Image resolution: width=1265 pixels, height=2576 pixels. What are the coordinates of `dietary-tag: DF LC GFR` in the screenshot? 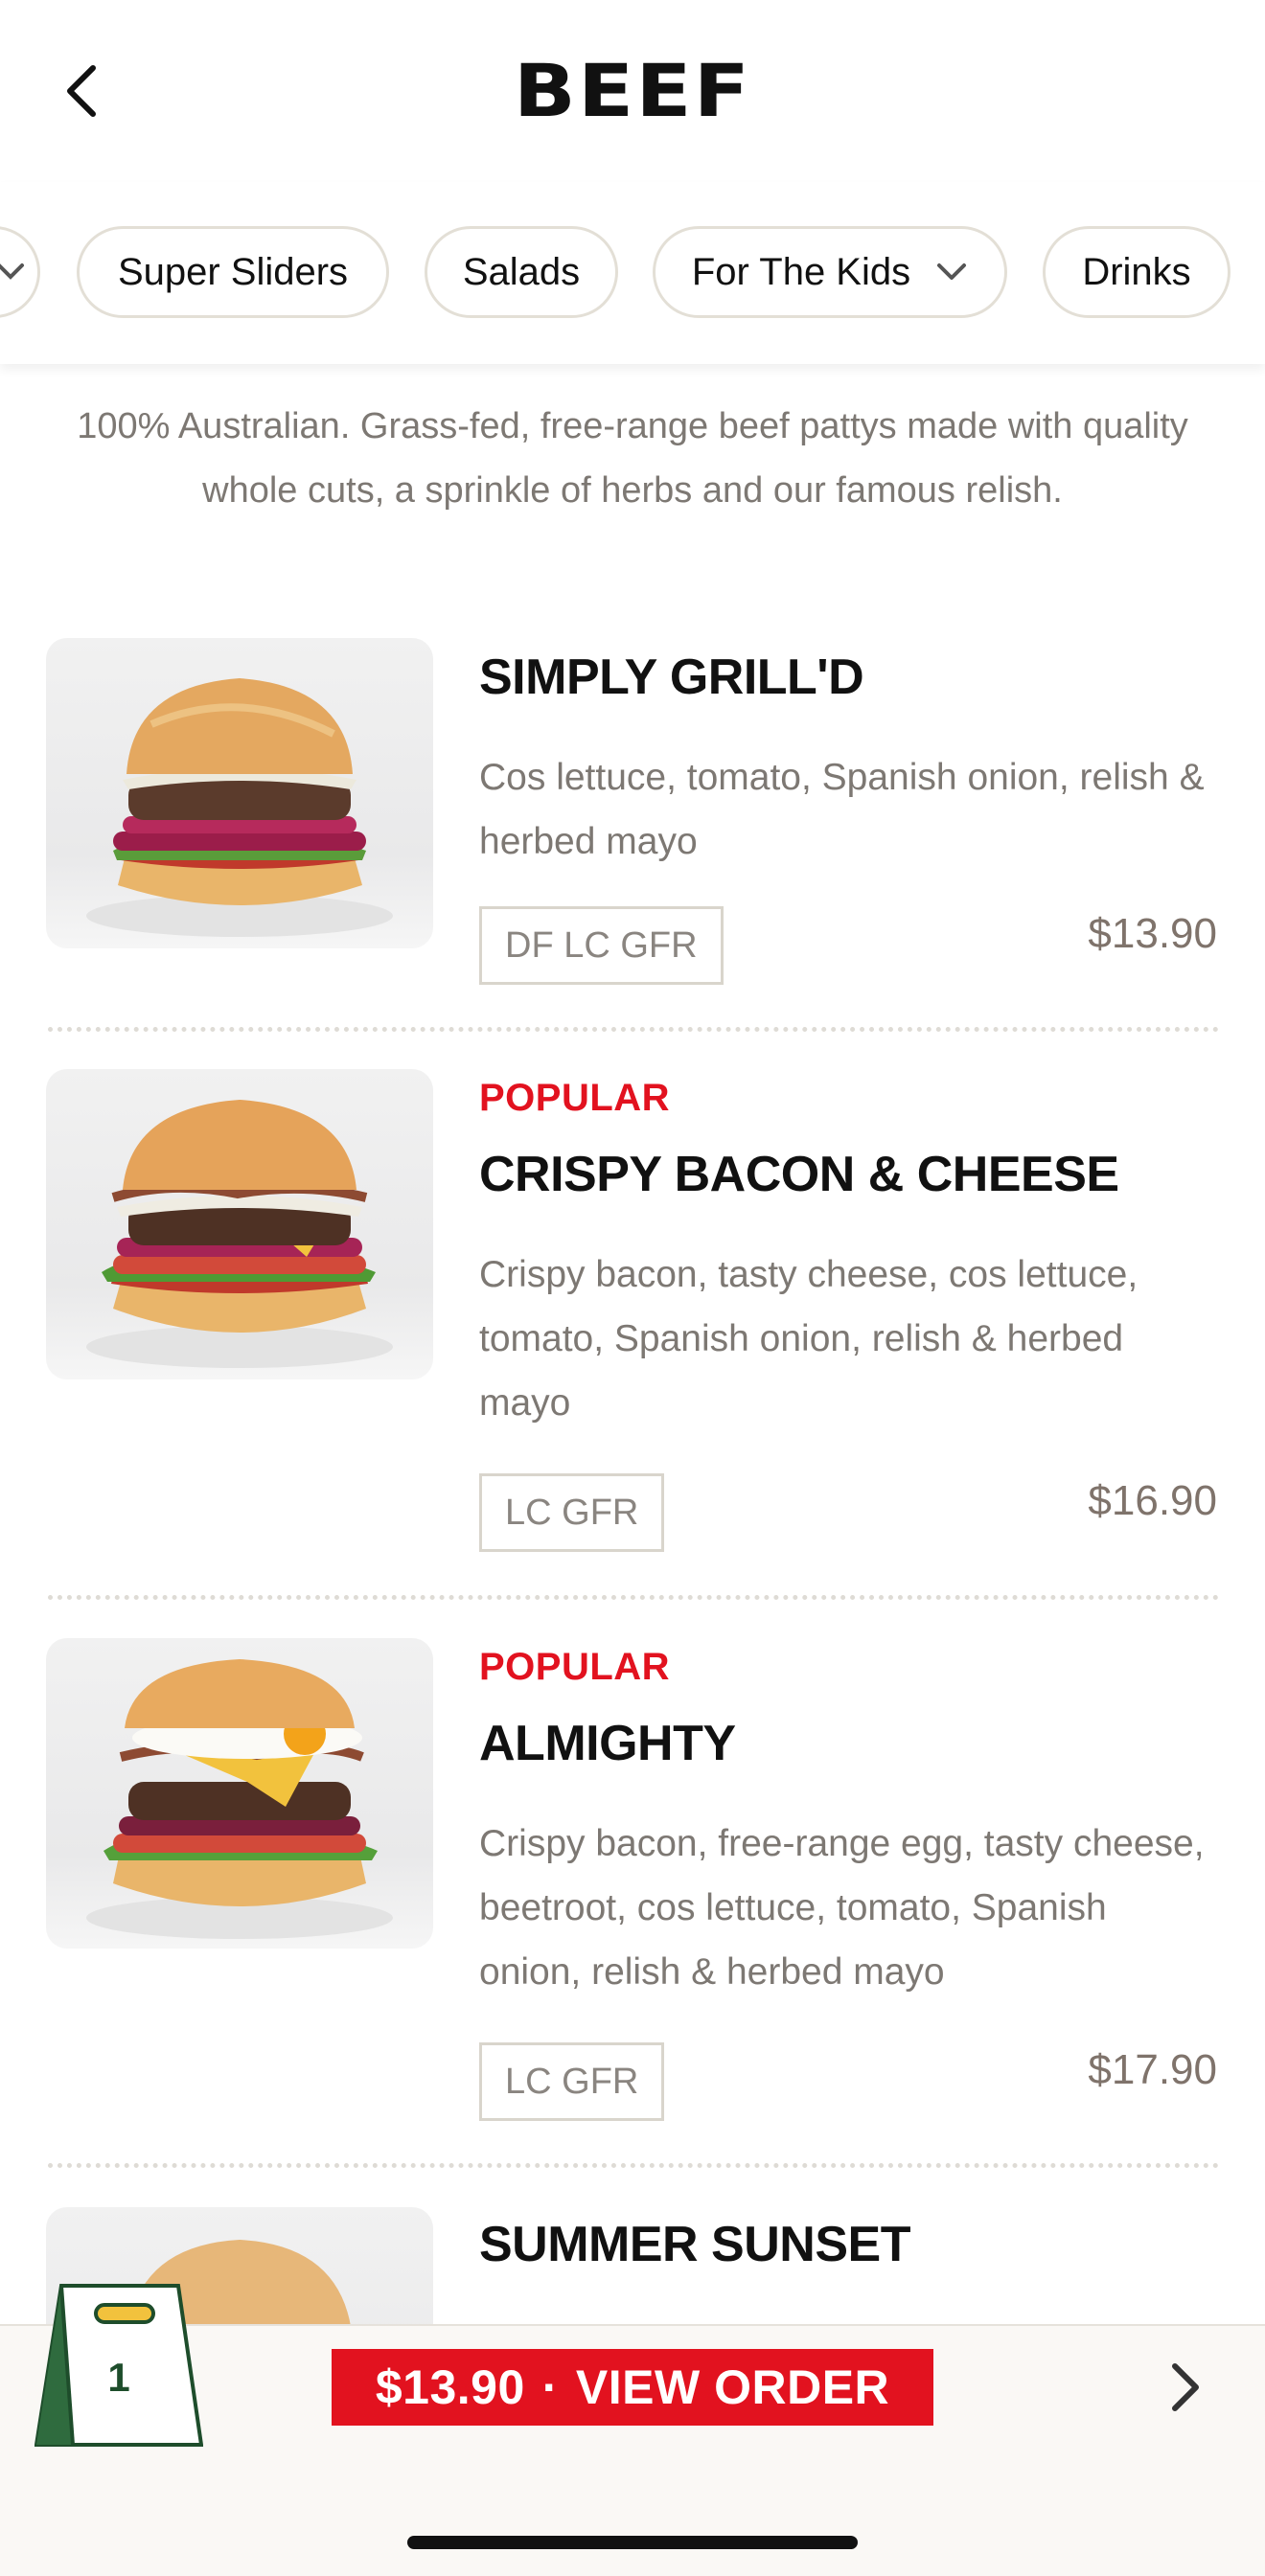 It's located at (601, 946).